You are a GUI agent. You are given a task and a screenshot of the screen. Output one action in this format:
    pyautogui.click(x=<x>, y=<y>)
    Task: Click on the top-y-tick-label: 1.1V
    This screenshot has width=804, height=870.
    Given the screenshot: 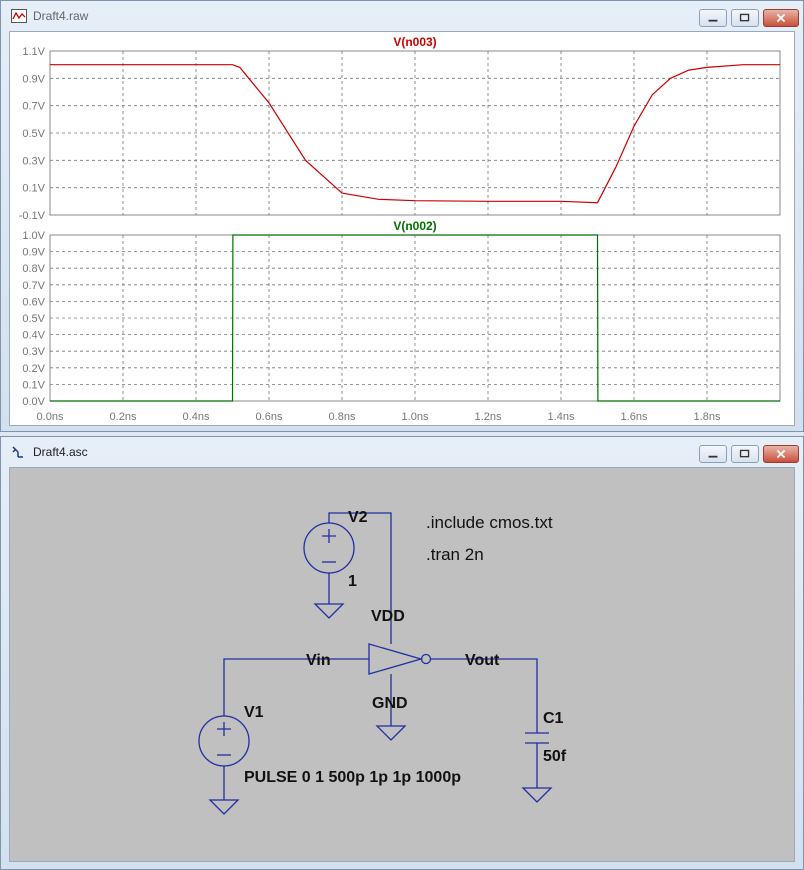 What is the action you would take?
    pyautogui.click(x=33, y=52)
    